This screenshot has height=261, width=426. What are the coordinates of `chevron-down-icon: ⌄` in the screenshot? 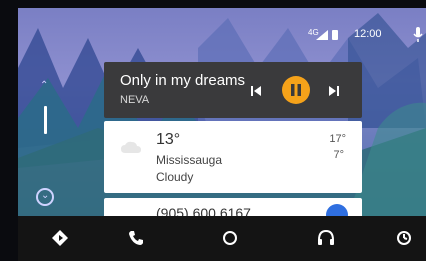 It's located at (45, 195).